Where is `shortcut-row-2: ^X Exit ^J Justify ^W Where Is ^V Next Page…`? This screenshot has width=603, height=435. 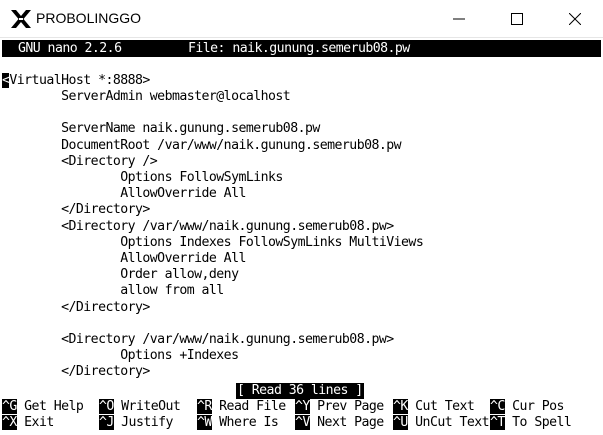
shortcut-row-2: ^X Exit ^J Justify ^W Where Is ^V Next Page… is located at coordinates (302, 423).